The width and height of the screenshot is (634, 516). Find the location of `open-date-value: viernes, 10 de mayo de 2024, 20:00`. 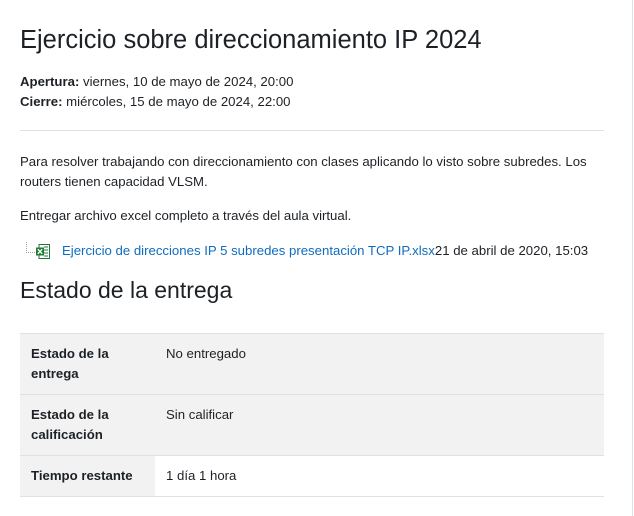

open-date-value: viernes, 10 de mayo de 2024, 20:00 is located at coordinates (186, 81).